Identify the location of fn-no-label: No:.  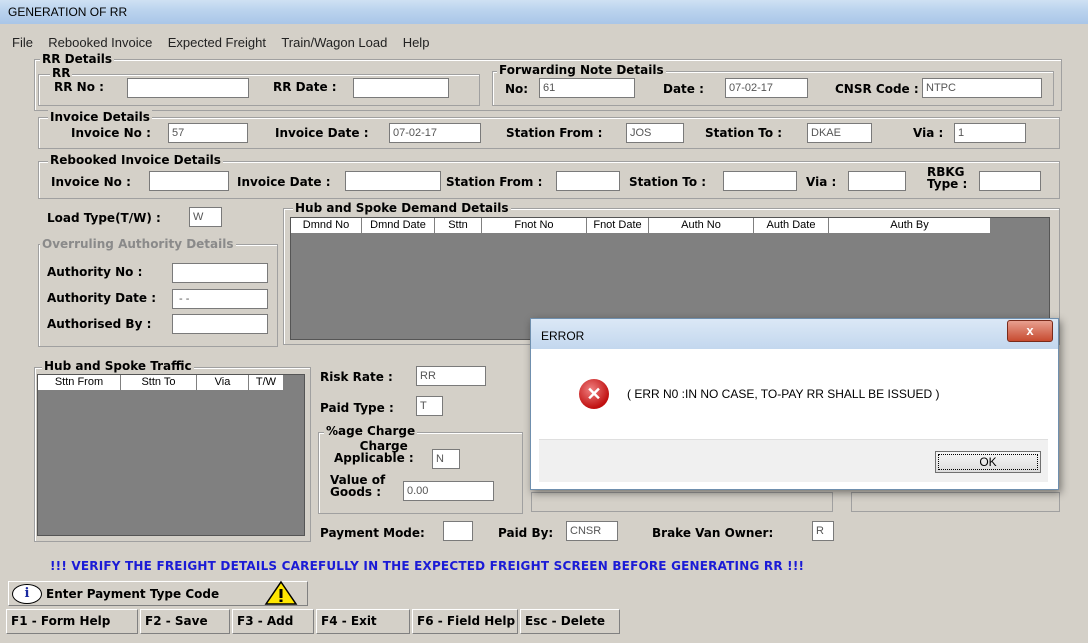
(517, 89).